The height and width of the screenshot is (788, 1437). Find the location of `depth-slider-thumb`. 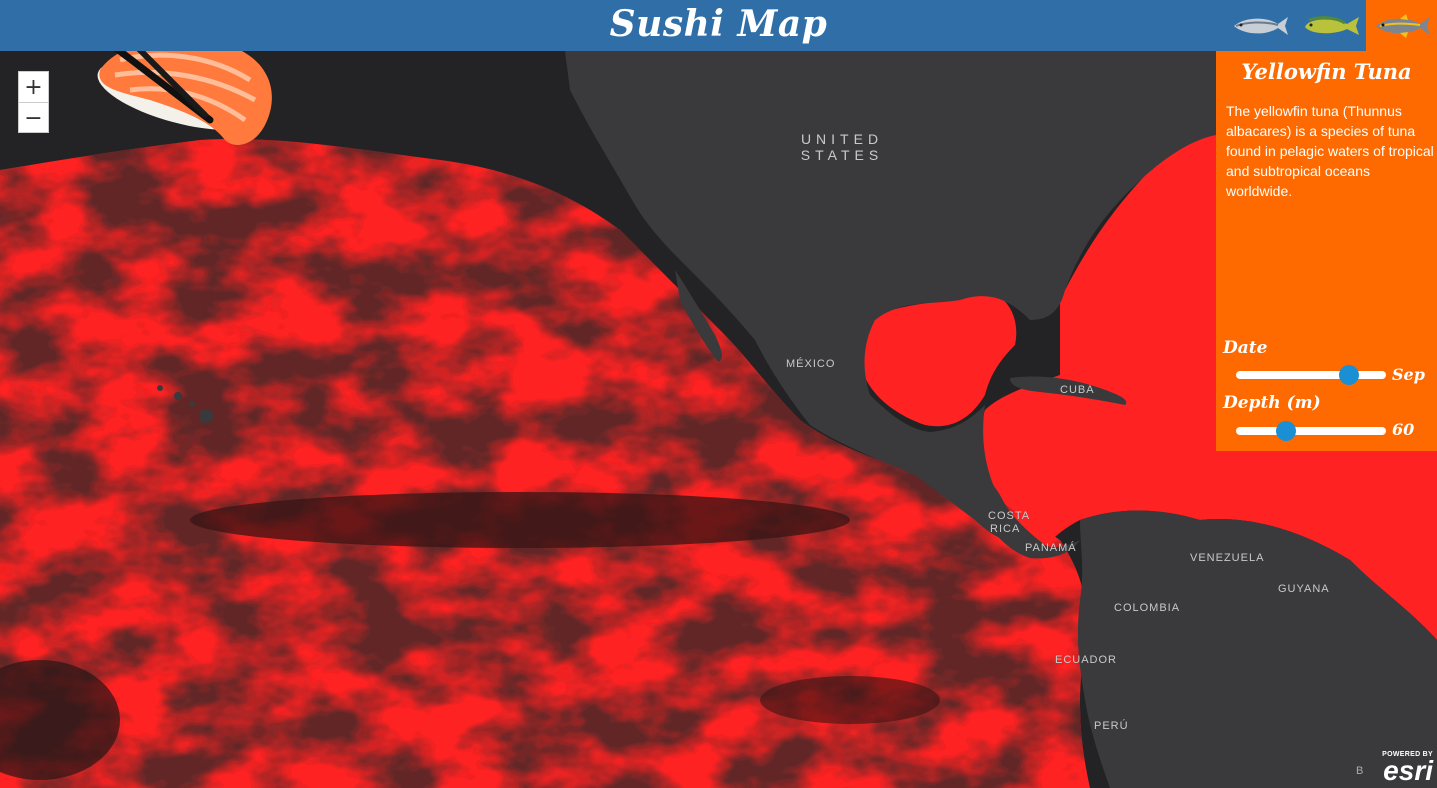

depth-slider-thumb is located at coordinates (1285, 431).